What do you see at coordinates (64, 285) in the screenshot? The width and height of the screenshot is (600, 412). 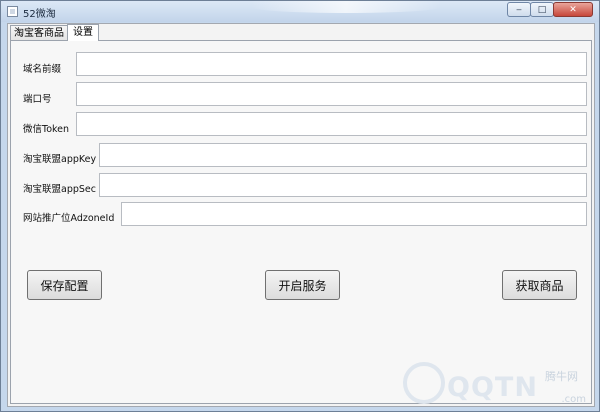 I see `save-config-button: 保存配置` at bounding box center [64, 285].